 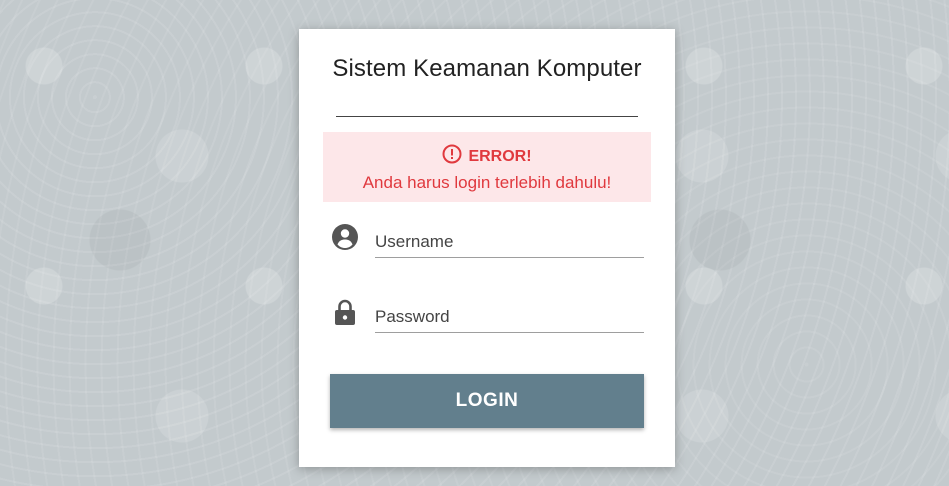 I want to click on lock-icon, so click(x=345, y=312).